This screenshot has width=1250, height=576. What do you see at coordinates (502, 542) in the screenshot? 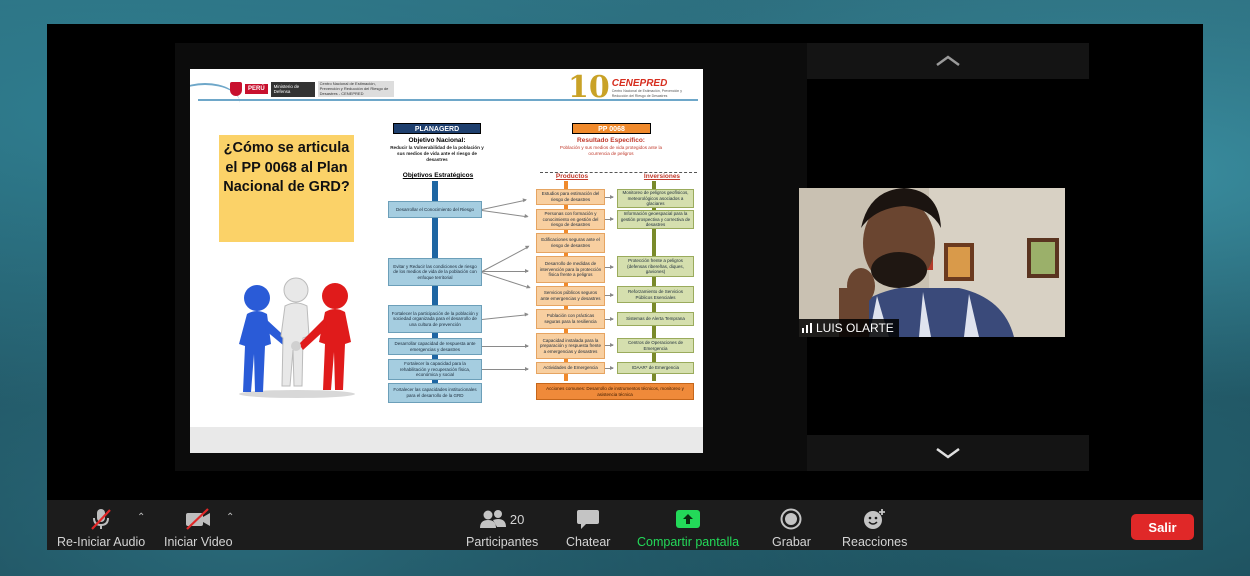
I see `participants-label: Participantes` at bounding box center [502, 542].